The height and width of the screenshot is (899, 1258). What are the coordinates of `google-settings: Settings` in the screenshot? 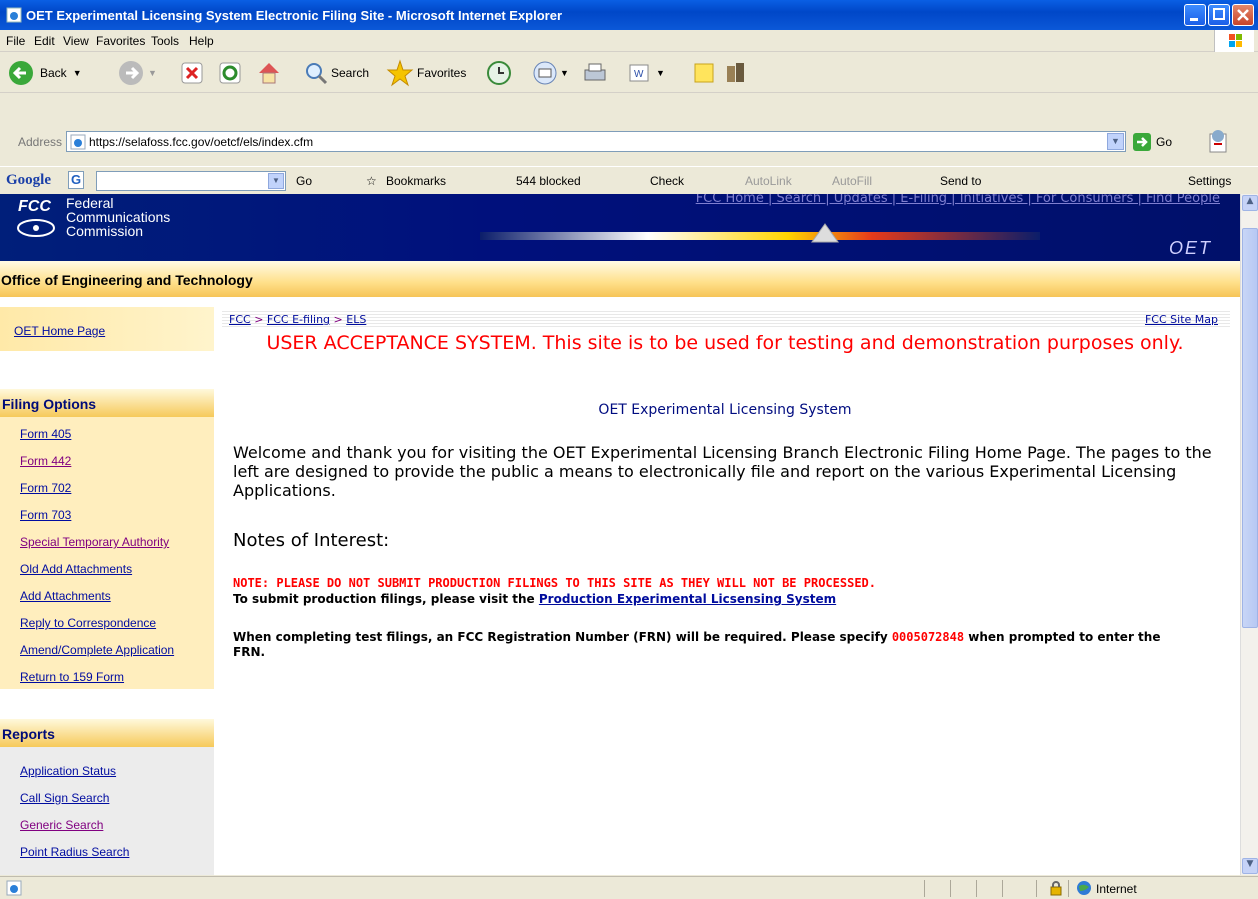 It's located at (1209, 181).